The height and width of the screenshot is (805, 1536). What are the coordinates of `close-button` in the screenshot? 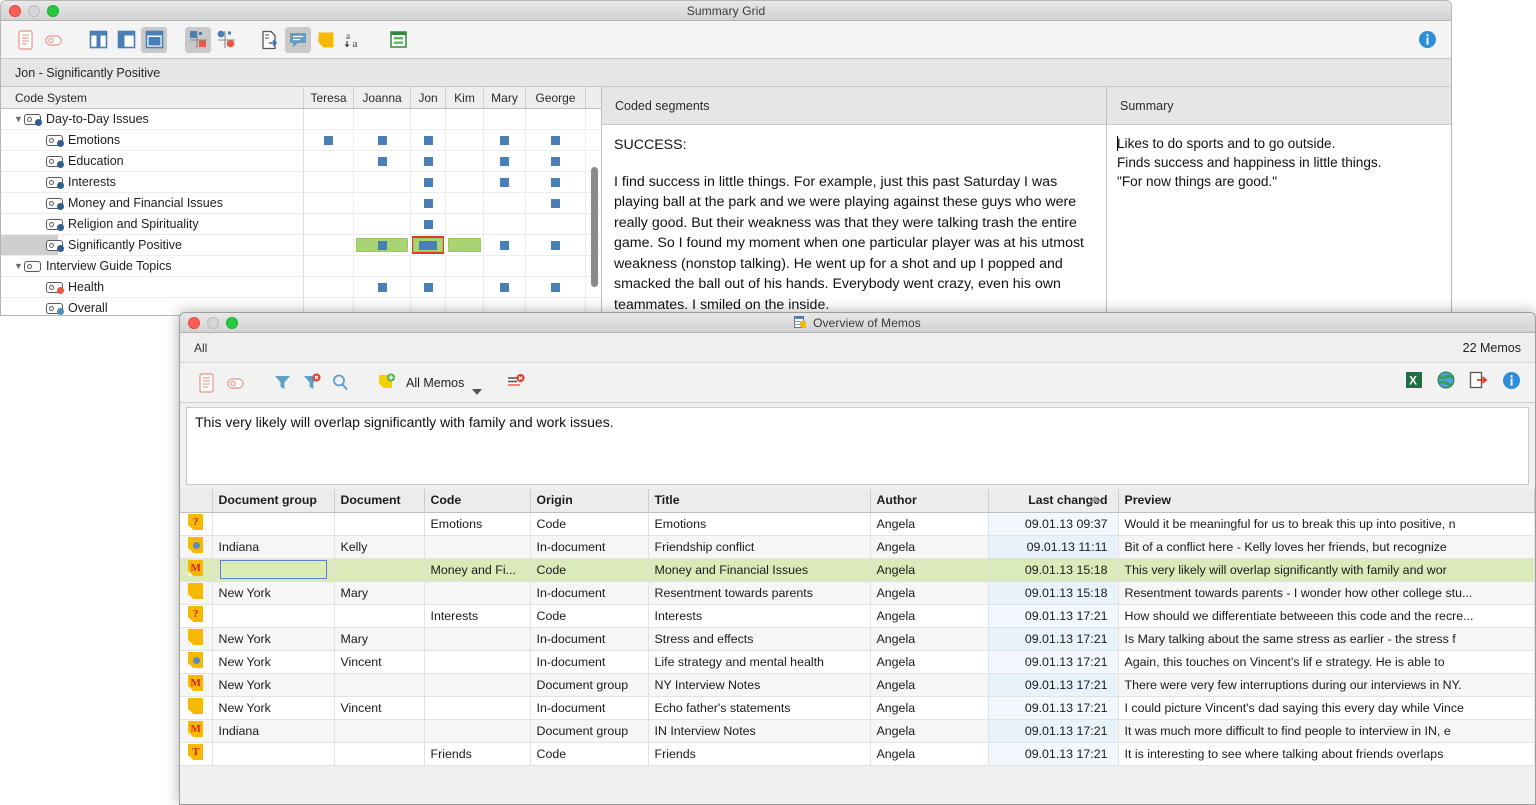 It's located at (15, 11).